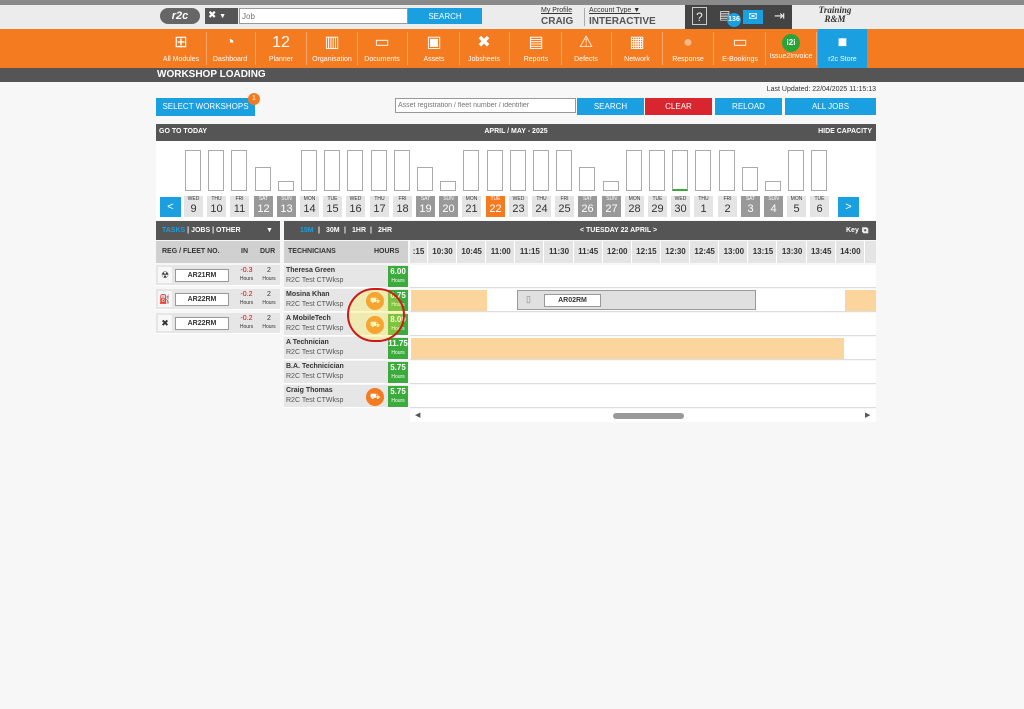  I want to click on zoom-2hr: 2HR, so click(385, 230).